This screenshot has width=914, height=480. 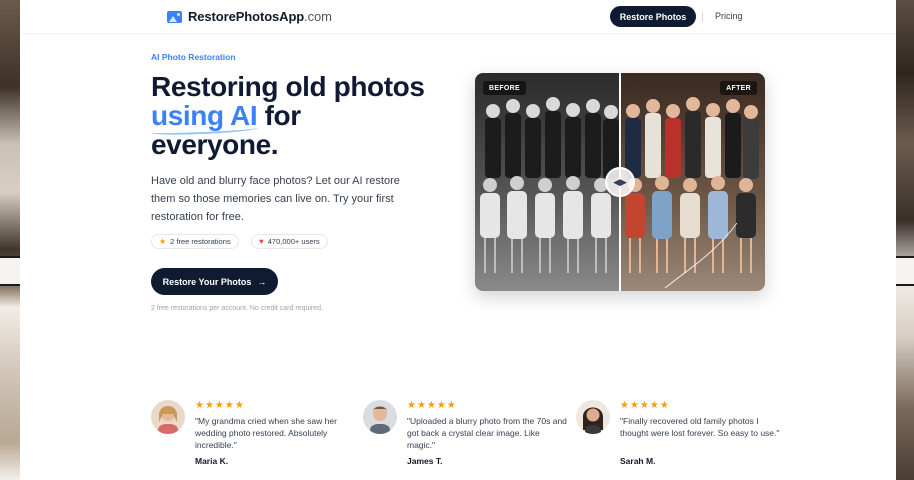 I want to click on handle-glyph: ◀▶, so click(x=620, y=181).